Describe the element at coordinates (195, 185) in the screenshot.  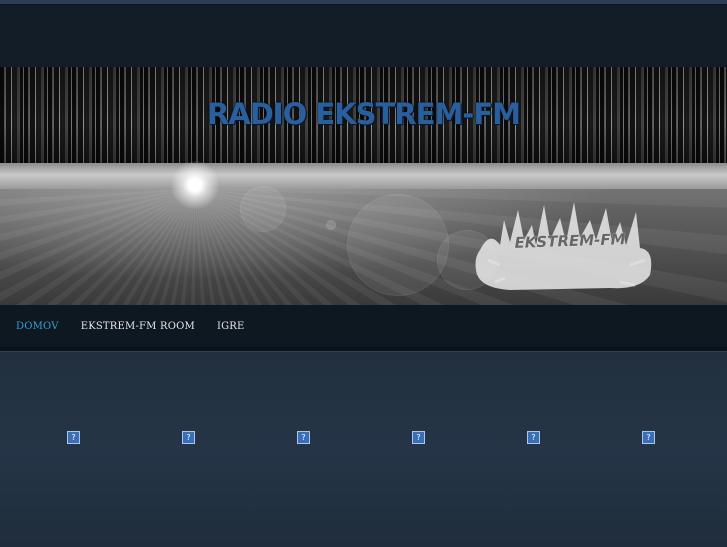
I see `light-flare` at that location.